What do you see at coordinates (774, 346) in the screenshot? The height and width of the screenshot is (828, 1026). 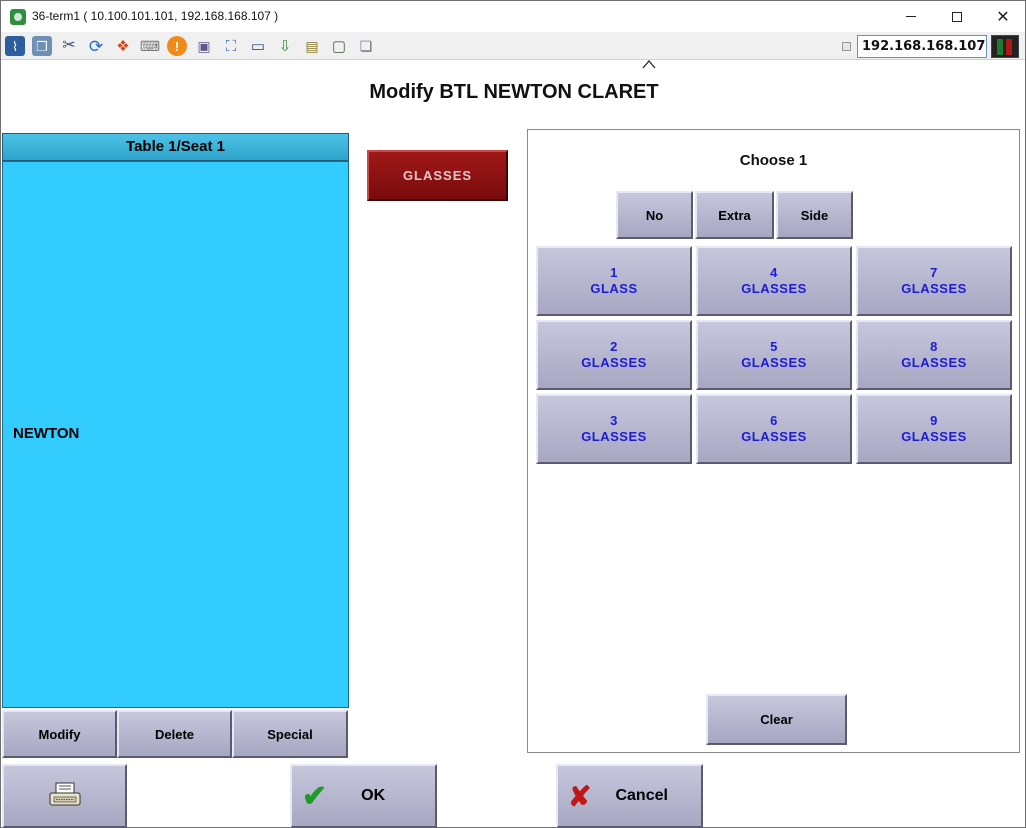 I see `option-number: 5` at bounding box center [774, 346].